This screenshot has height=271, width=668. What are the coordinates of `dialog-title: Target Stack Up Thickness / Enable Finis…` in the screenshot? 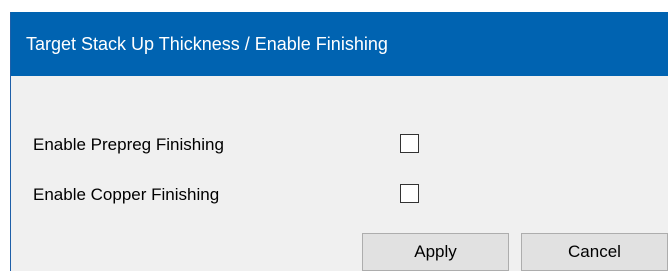 It's located at (207, 44).